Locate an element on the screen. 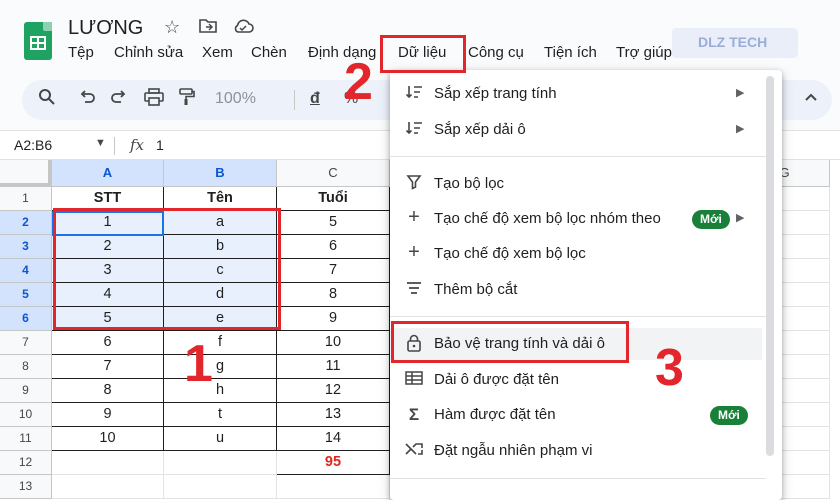 Image resolution: width=840 pixels, height=500 pixels. menu-item-create-filter: Tạo bộ lọc is located at coordinates (576, 184).